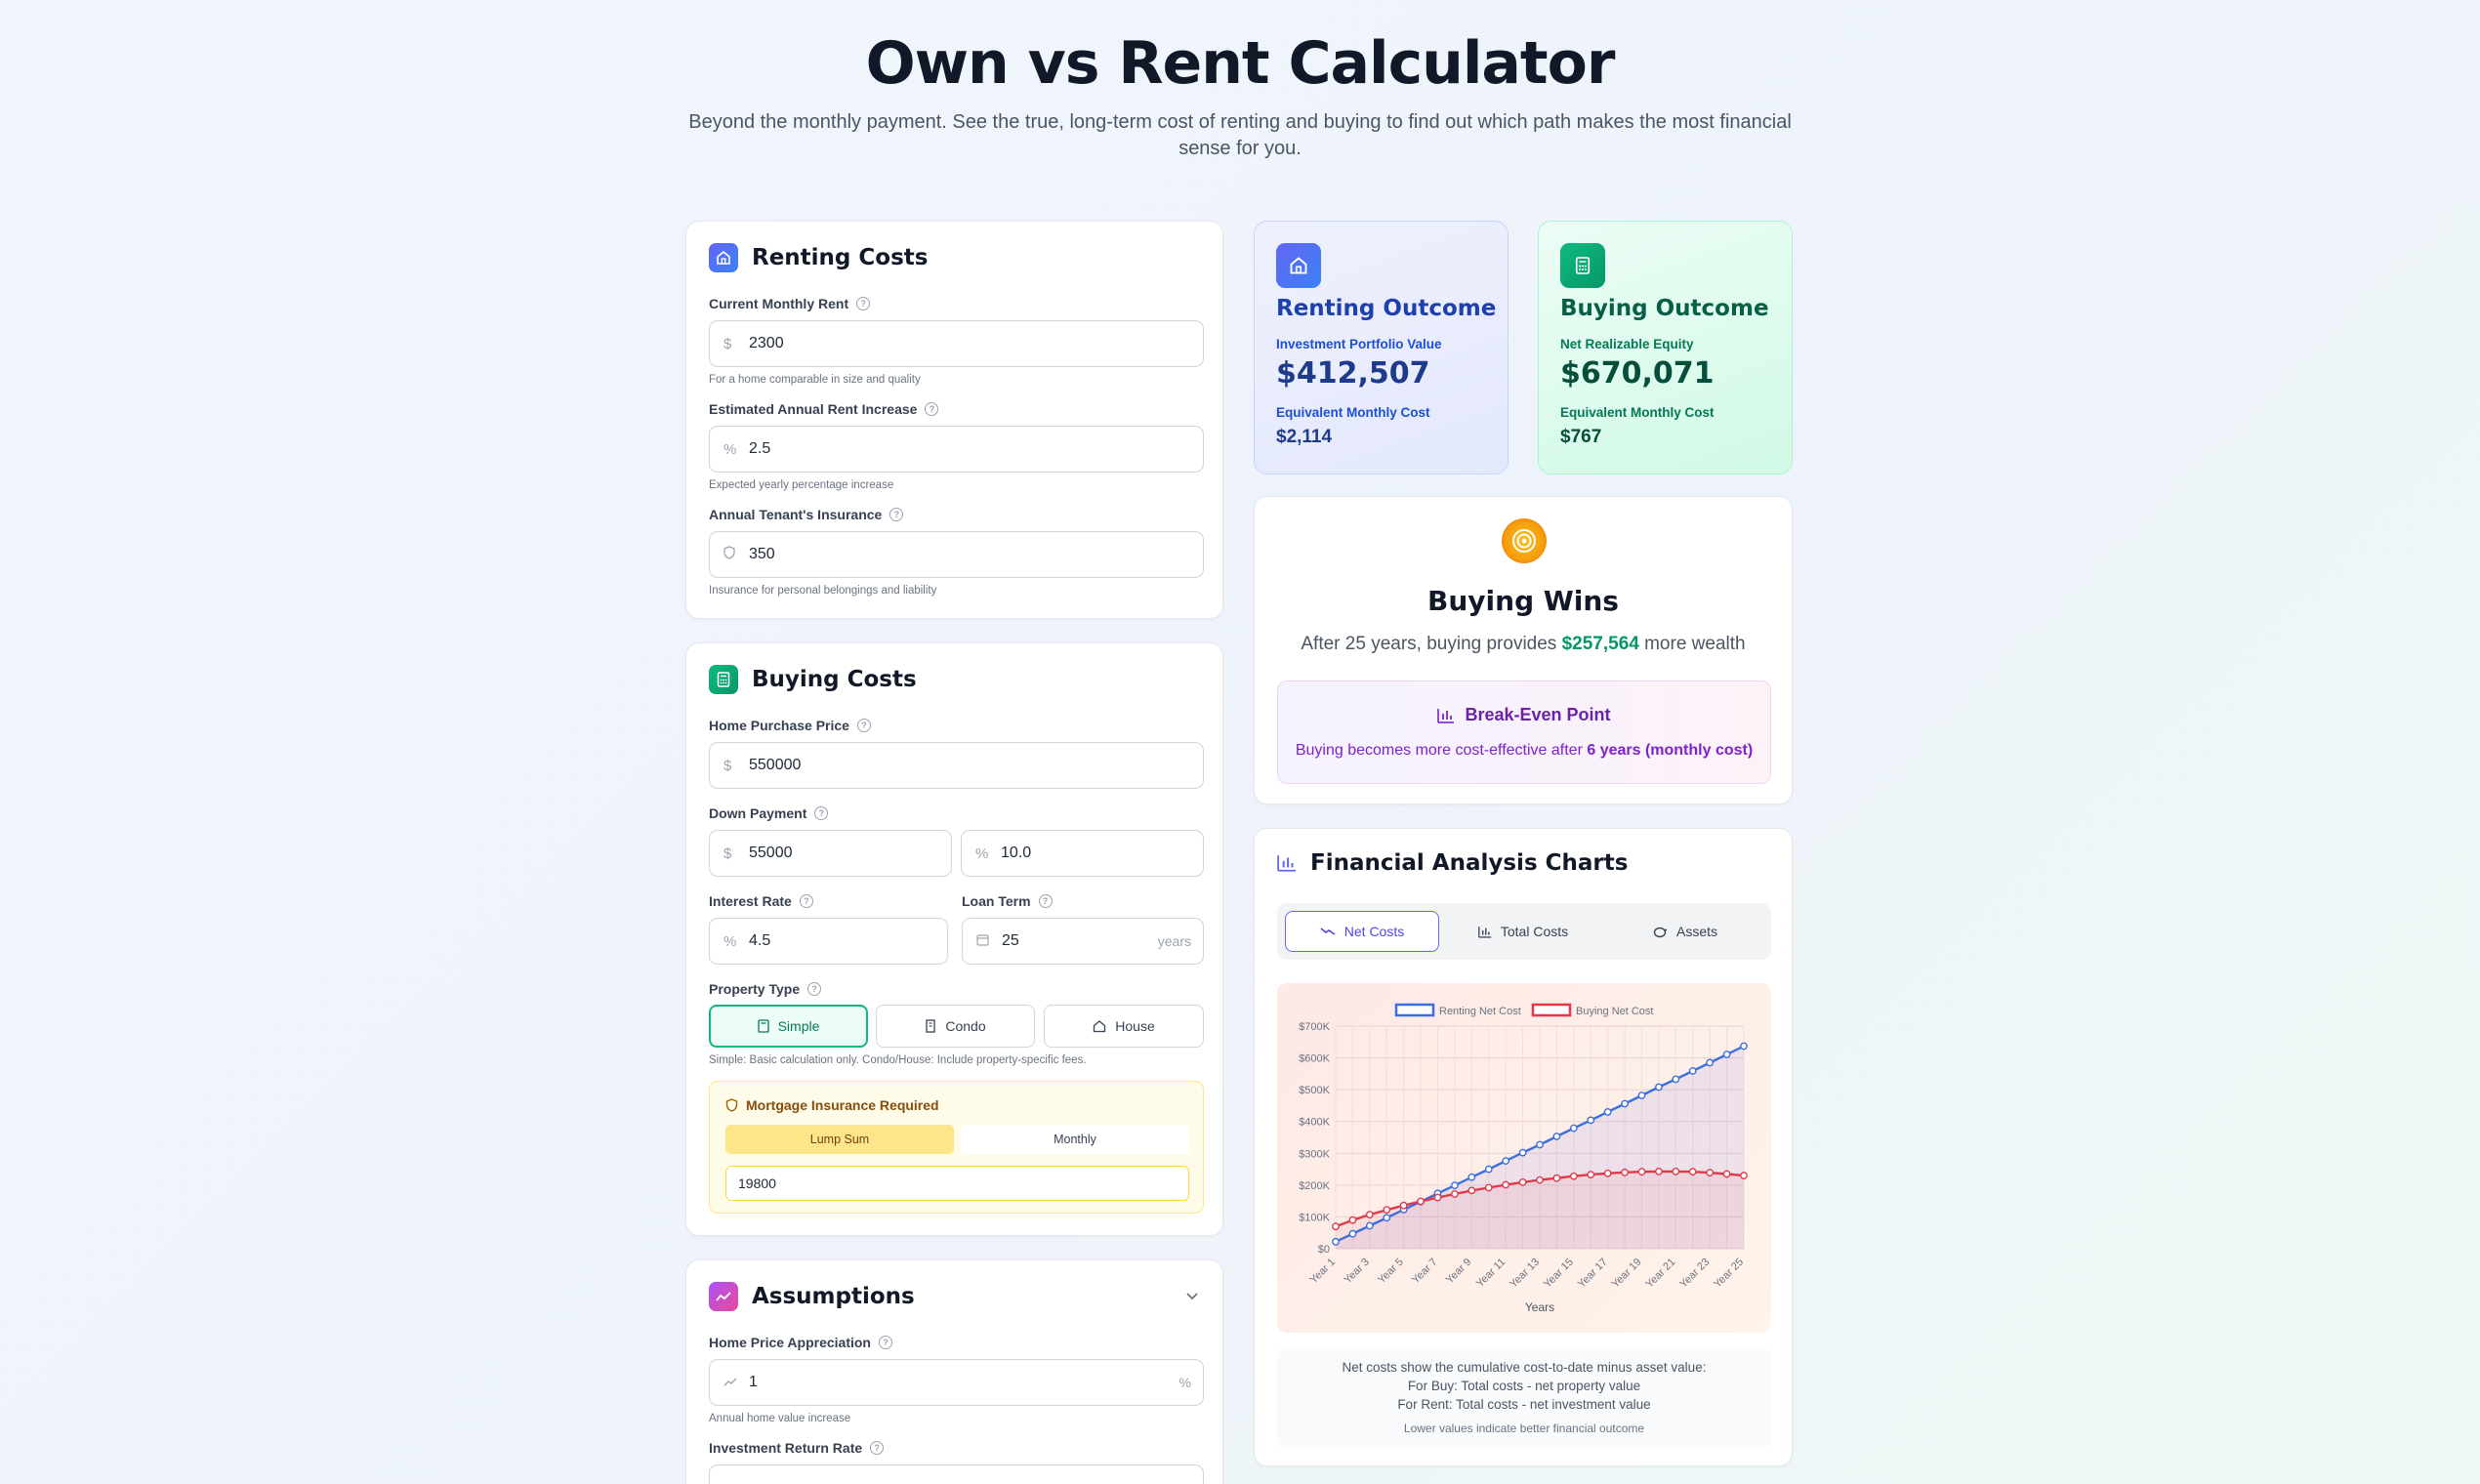 The image size is (2480, 1484). I want to click on loan-term-label: Loan Term ?, so click(1007, 901).